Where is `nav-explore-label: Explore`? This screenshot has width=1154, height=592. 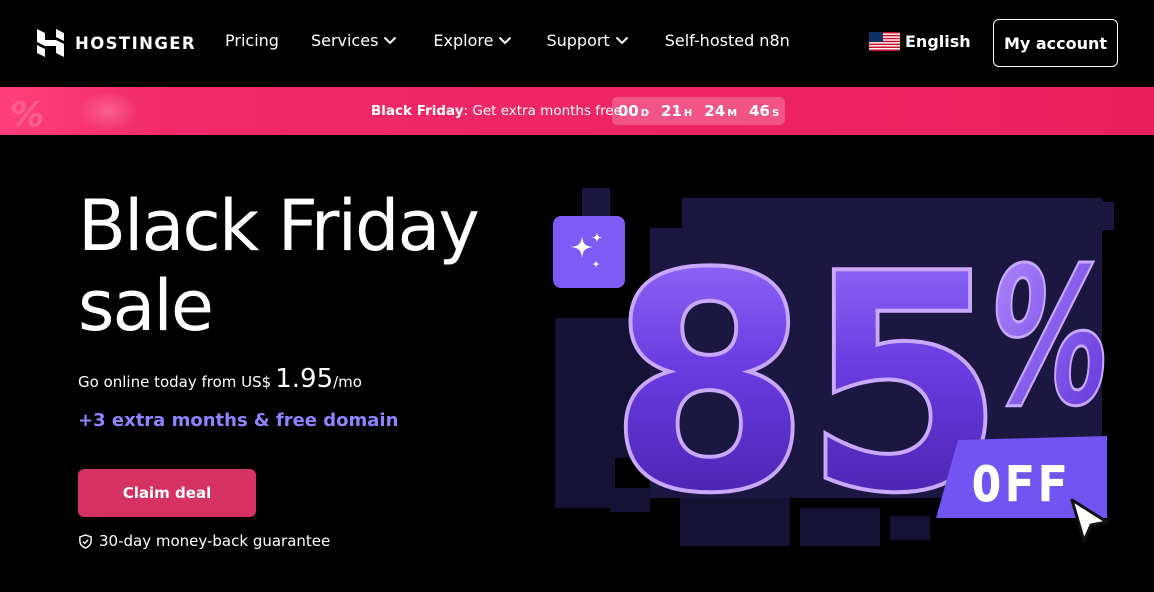 nav-explore-label: Explore is located at coordinates (463, 40).